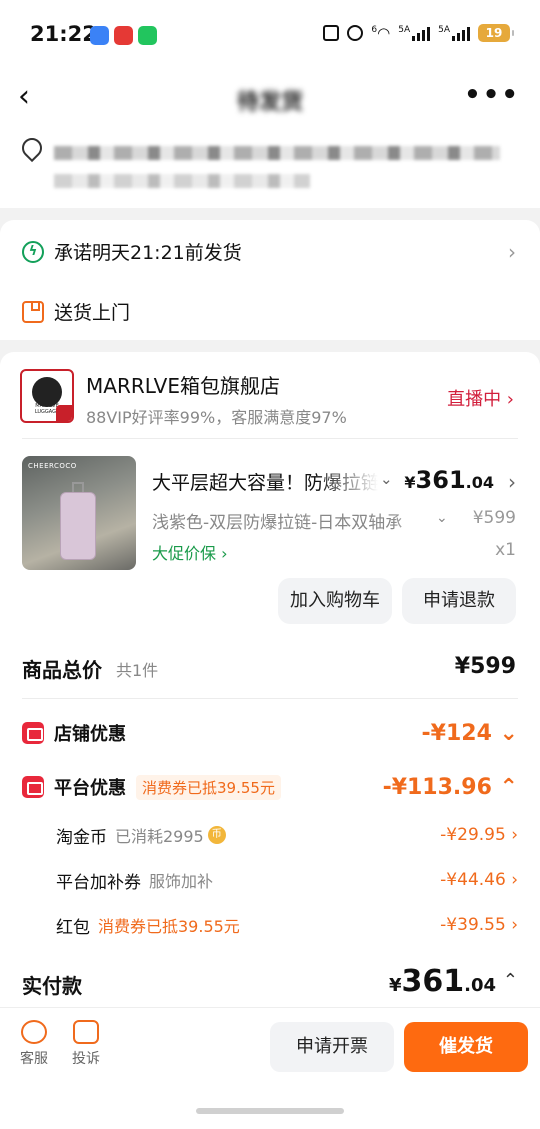 The width and height of the screenshot is (540, 1129). I want to click on quantity: x1, so click(505, 550).